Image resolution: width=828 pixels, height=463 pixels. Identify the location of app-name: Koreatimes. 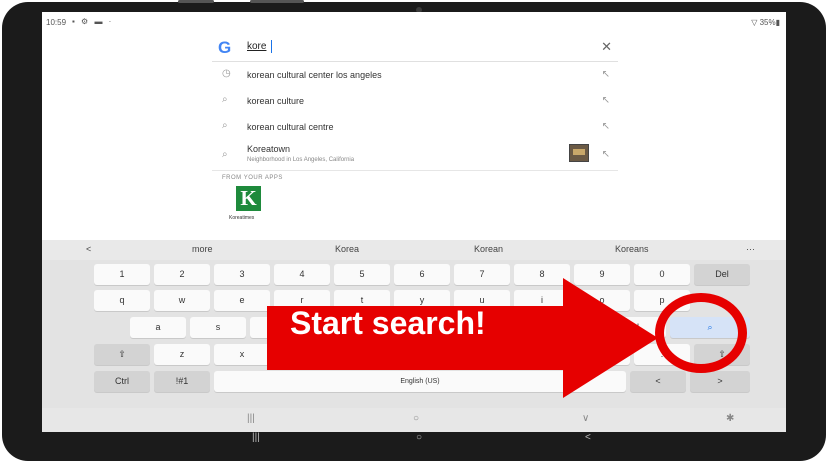
(242, 218).